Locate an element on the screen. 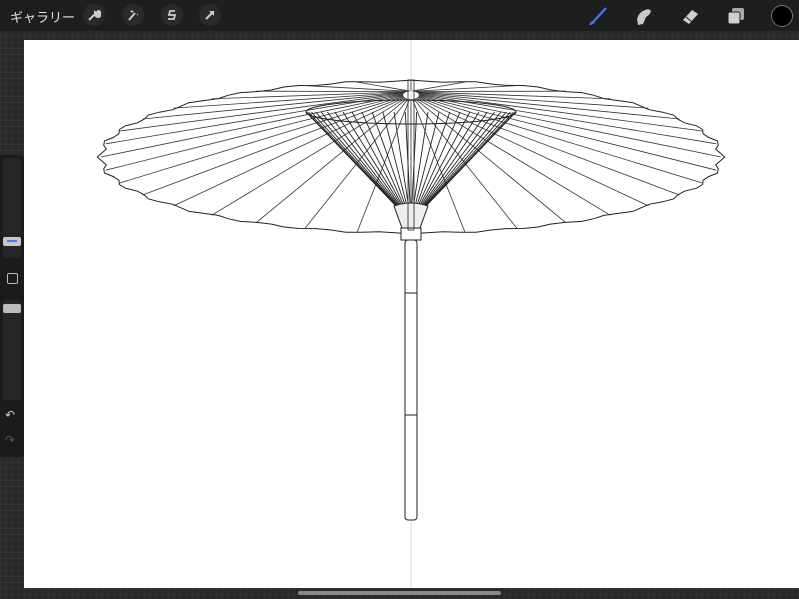 Image resolution: width=799 pixels, height=599 pixels. eraser-button is located at coordinates (690, 16).